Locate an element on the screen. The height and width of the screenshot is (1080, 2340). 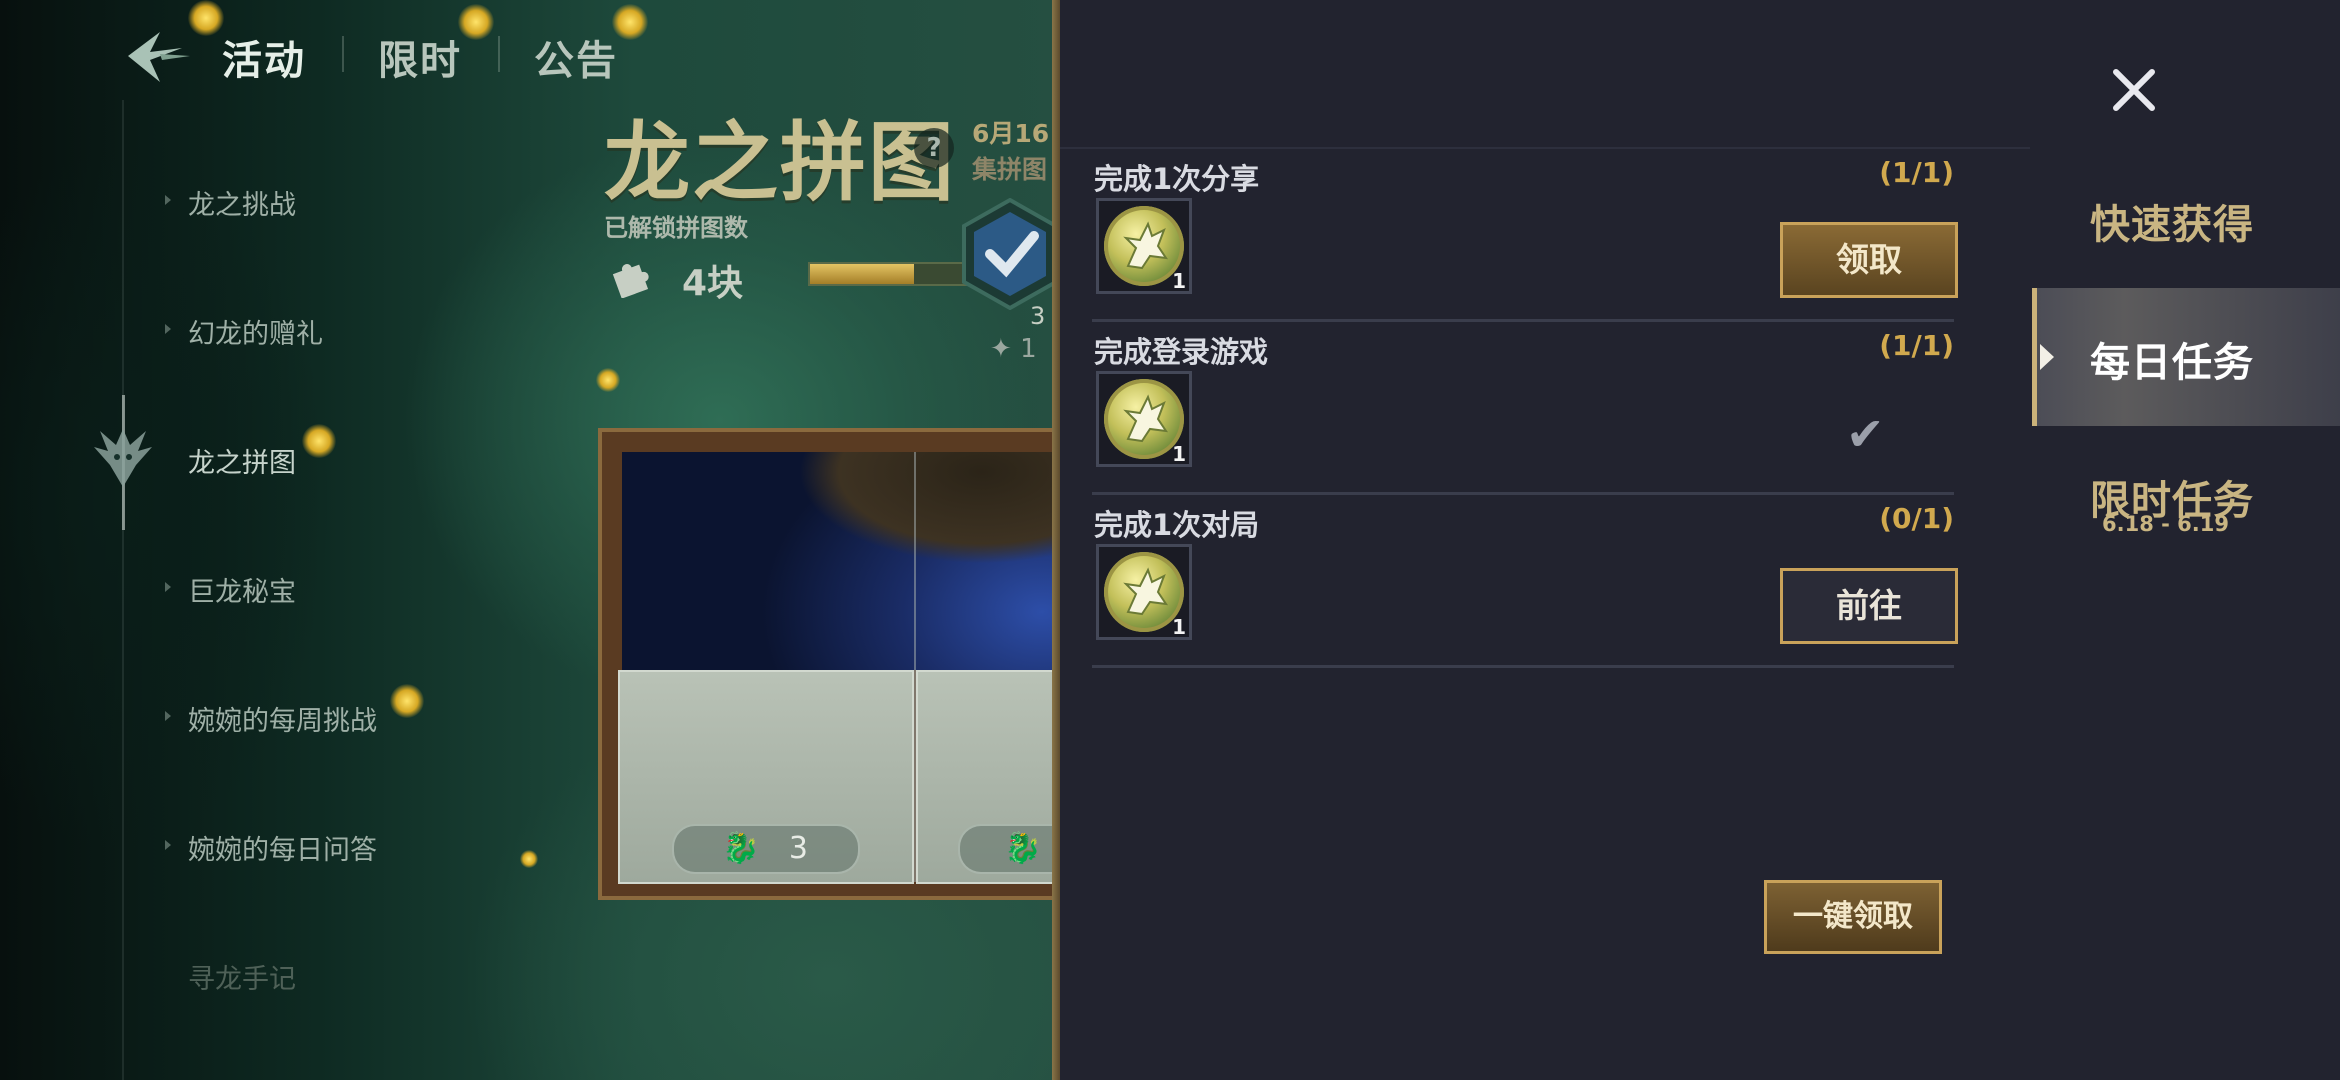
reward-sub-value: 1 is located at coordinates (1028, 349).